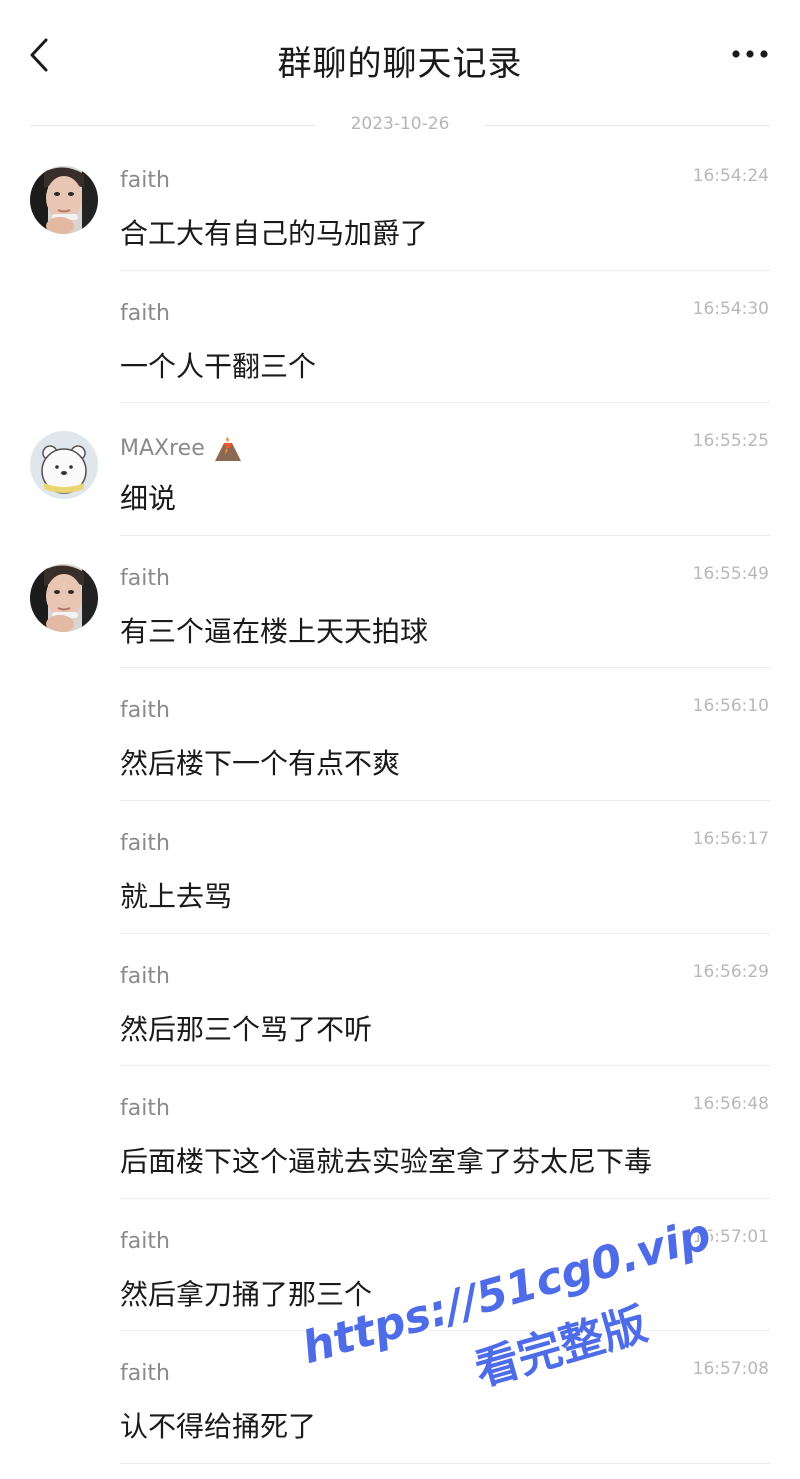 This screenshot has width=800, height=1479. I want to click on message-text: 有三个逼在楼上天天拍球, so click(274, 631).